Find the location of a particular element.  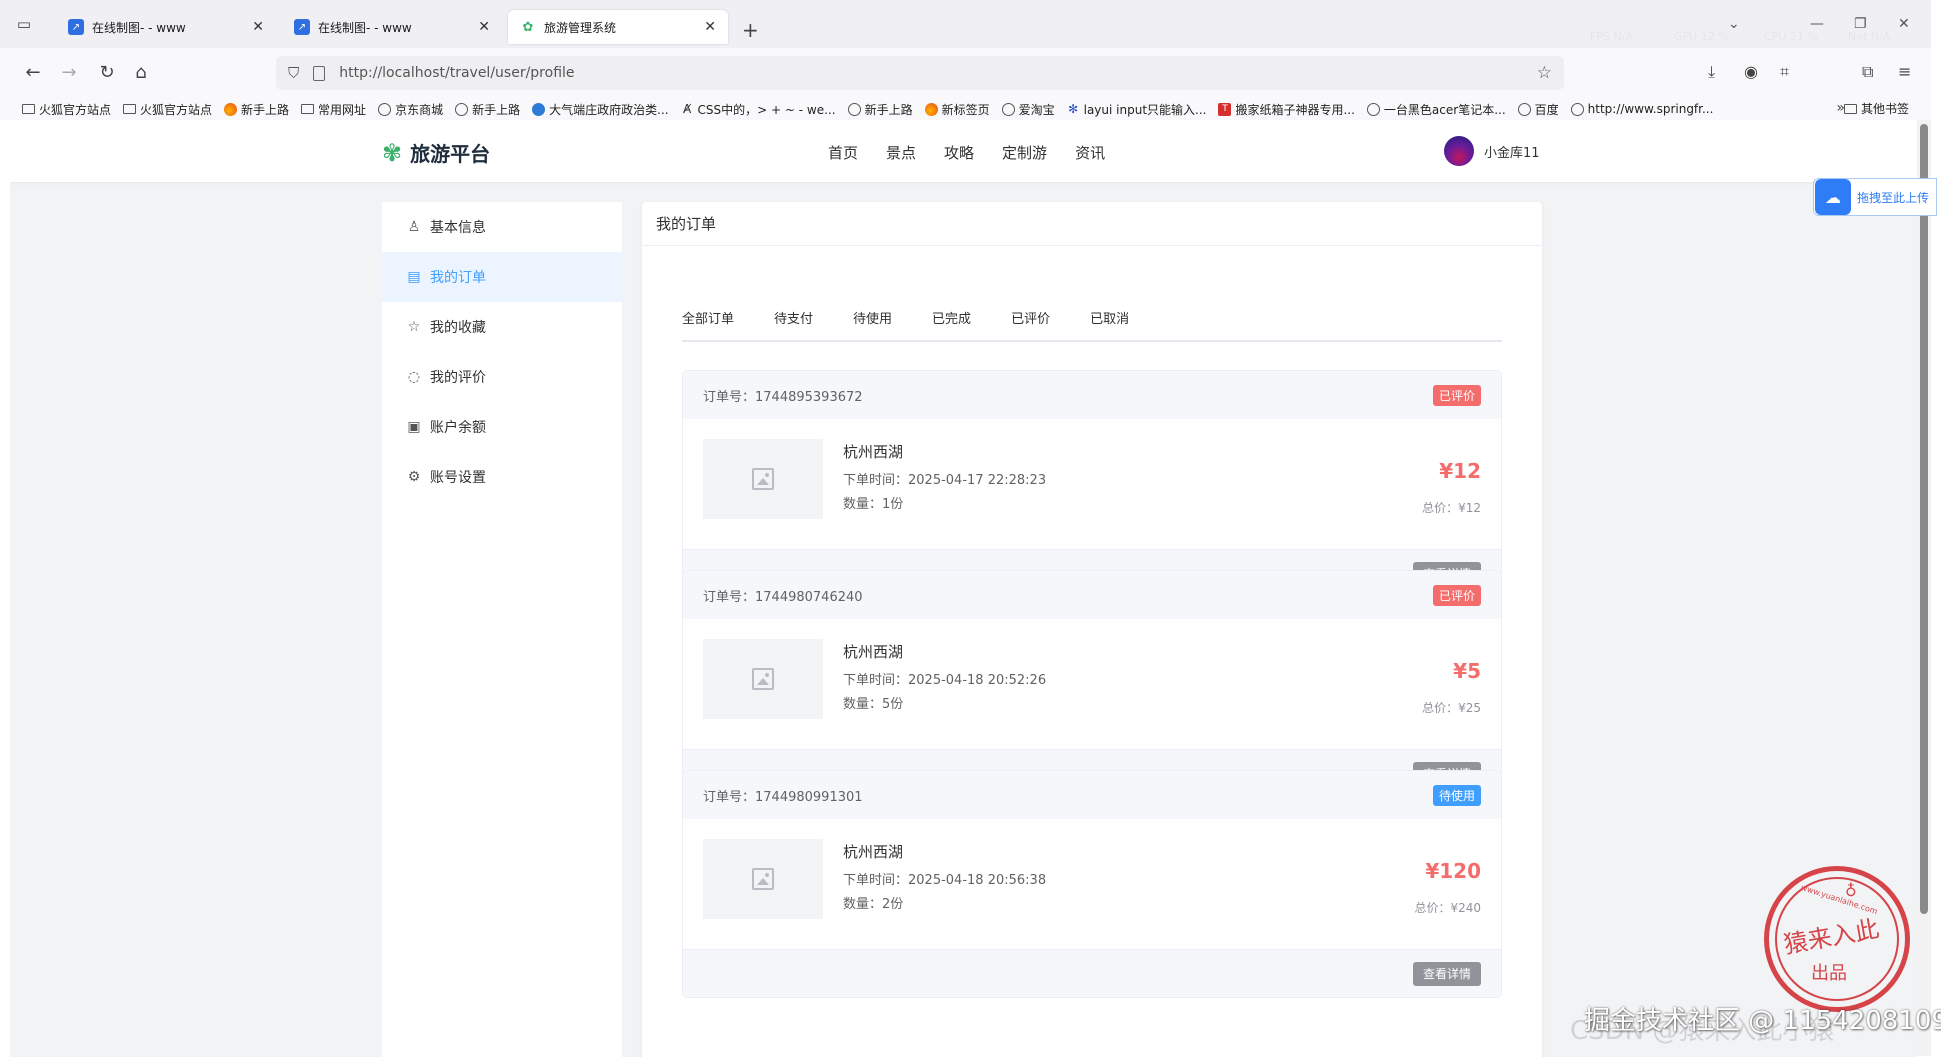

chevron-down-icon: ⌄ is located at coordinates (1734, 24).